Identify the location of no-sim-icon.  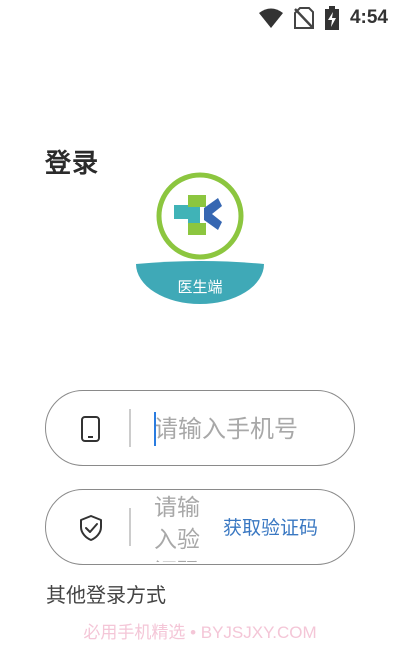
(303, 18).